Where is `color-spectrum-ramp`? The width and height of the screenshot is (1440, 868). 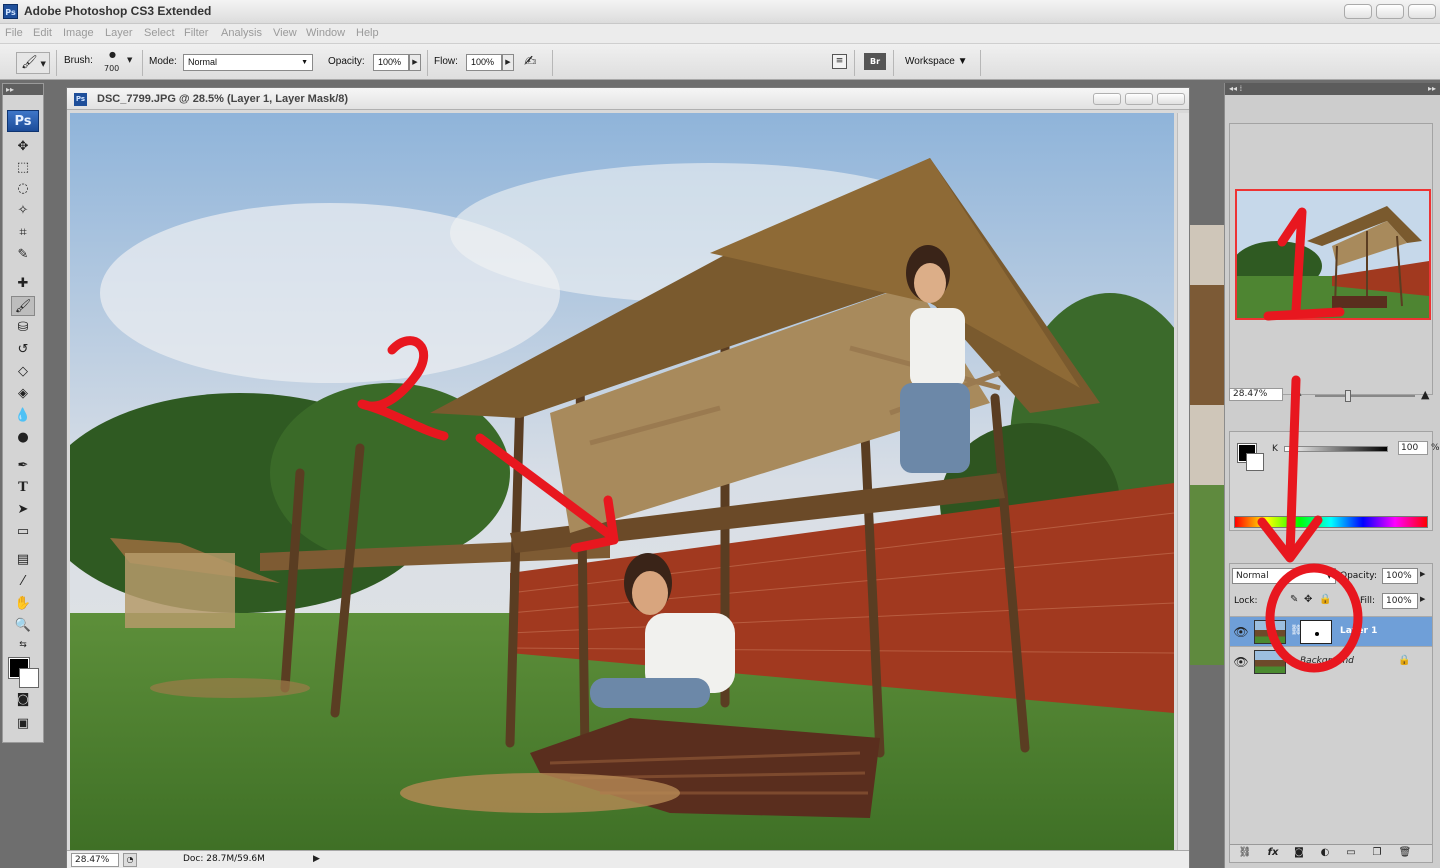
color-spectrum-ramp is located at coordinates (1331, 522).